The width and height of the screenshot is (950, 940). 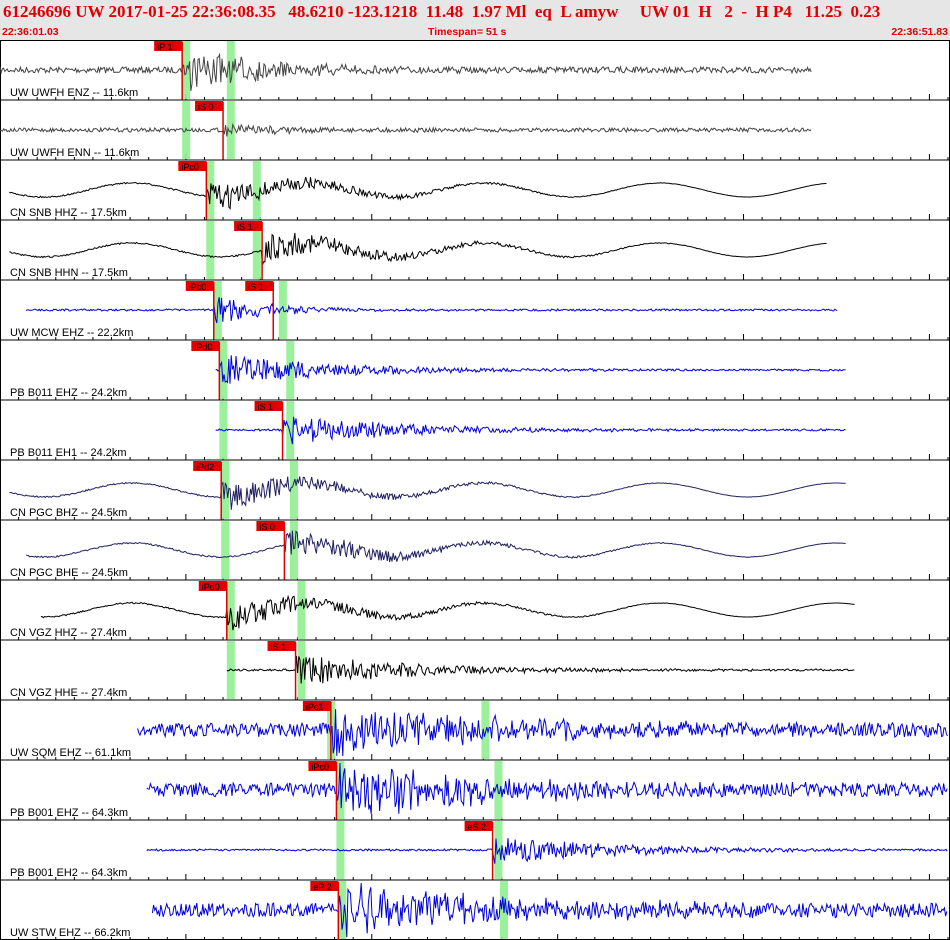 I want to click on station-label: PB B011 EH1 -- 24.2km, so click(x=68, y=453).